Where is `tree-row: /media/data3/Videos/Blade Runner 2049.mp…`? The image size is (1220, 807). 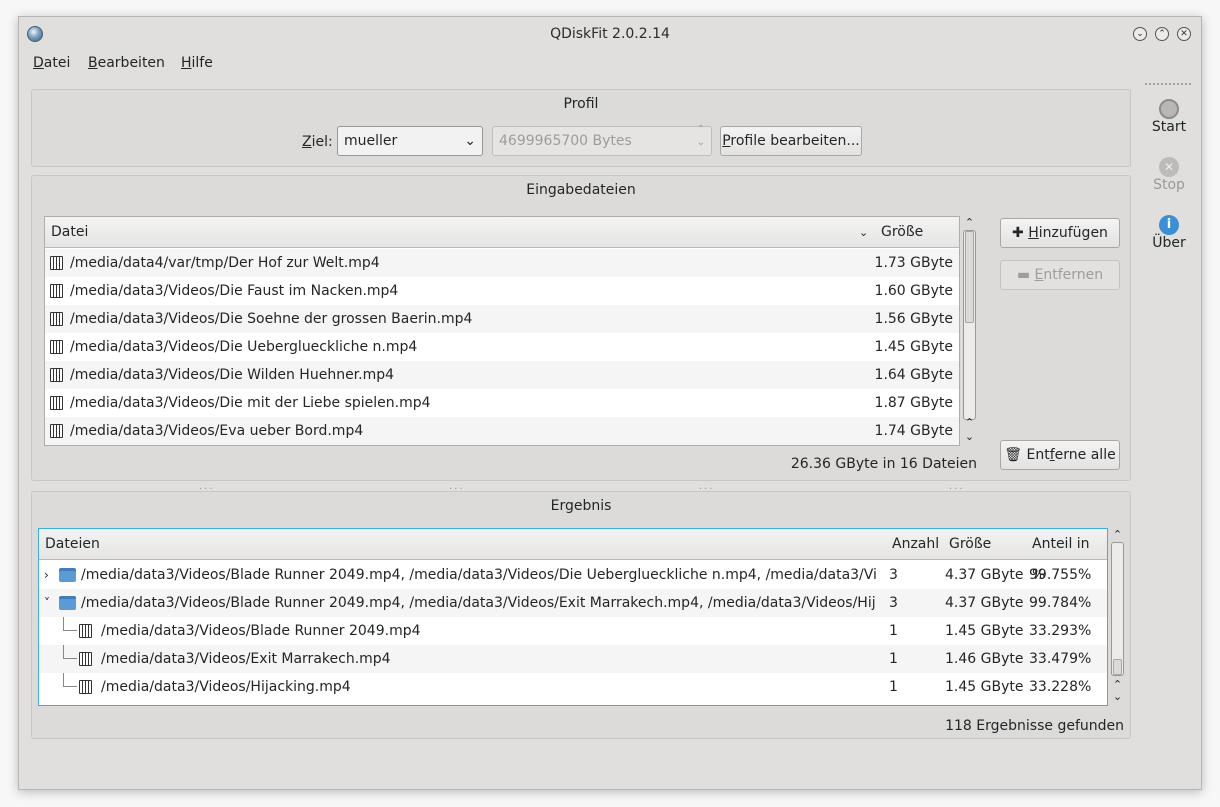
tree-row: /media/data3/Videos/Blade Runner 2049.mp… is located at coordinates (573, 631).